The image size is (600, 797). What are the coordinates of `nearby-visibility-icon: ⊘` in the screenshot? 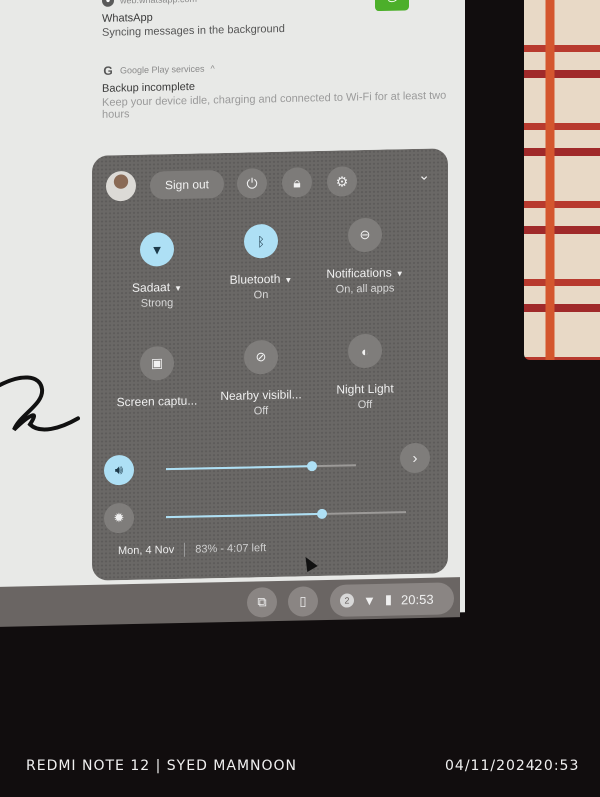 It's located at (261, 357).